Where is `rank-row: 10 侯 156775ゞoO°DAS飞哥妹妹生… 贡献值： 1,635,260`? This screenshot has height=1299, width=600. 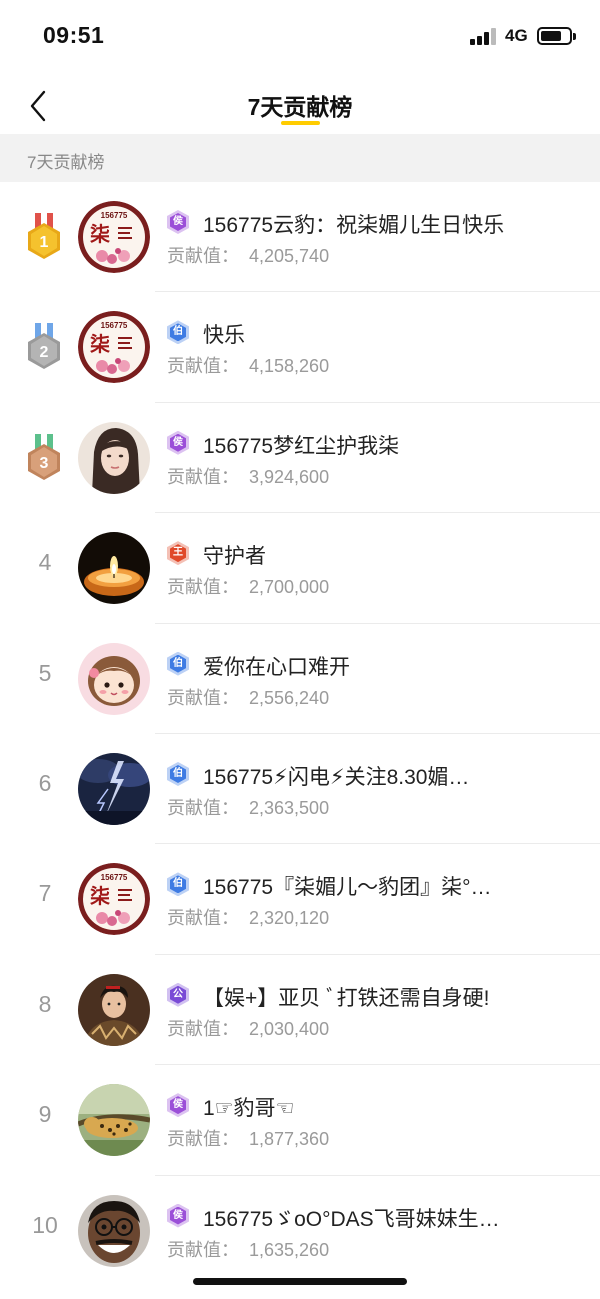 rank-row: 10 侯 156775ゞoO°DAS飞哥妹妹生… 贡献值： 1,635,260 is located at coordinates (300, 1231).